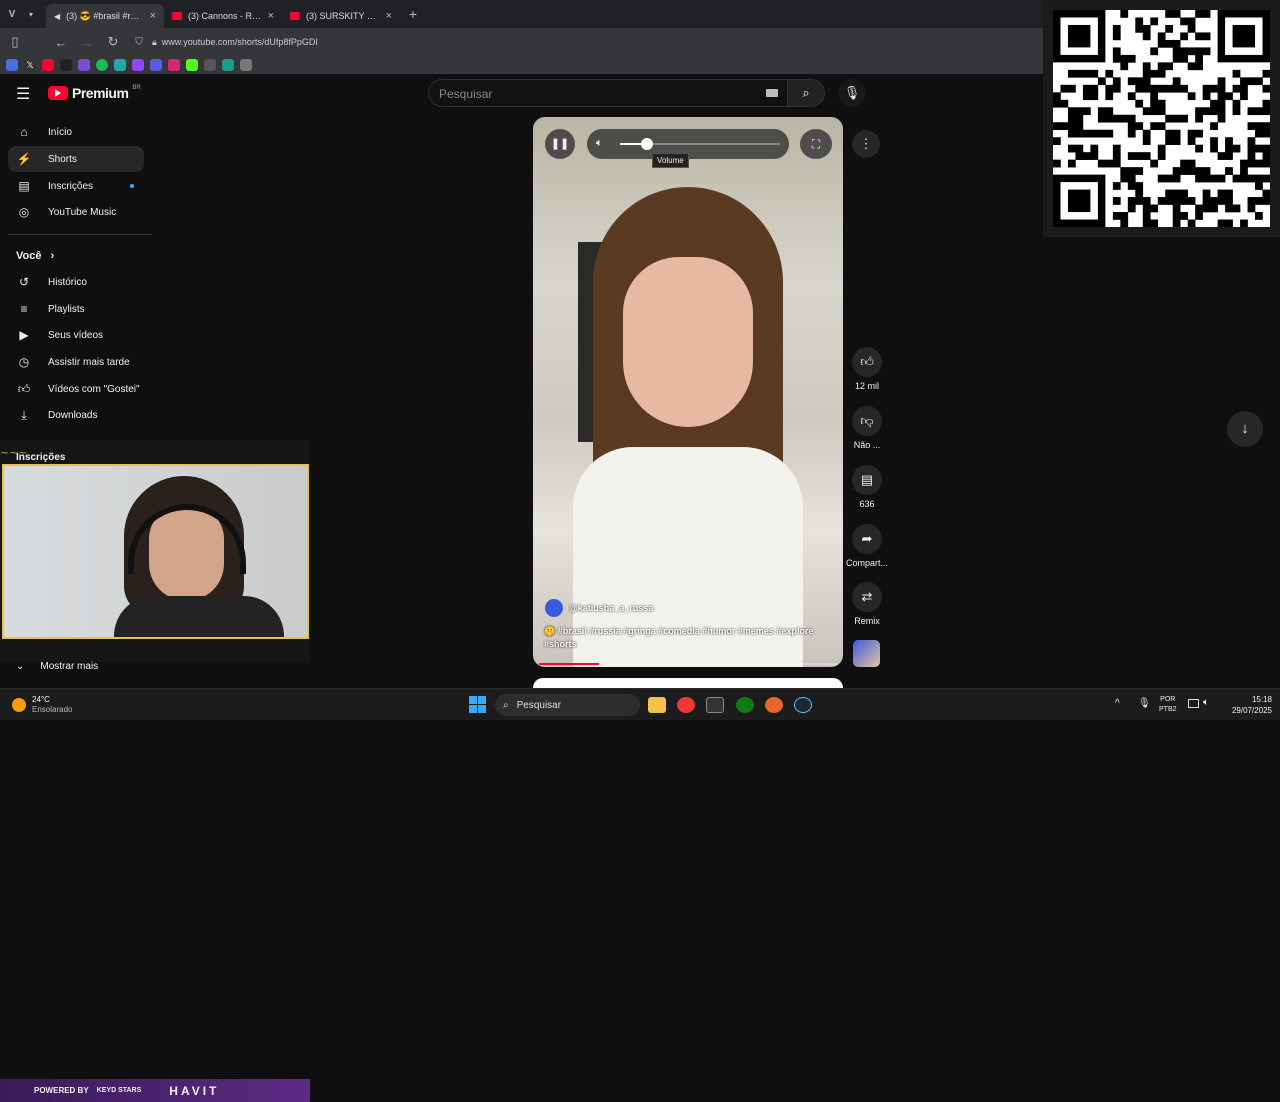 The height and width of the screenshot is (1102, 1280). Describe the element at coordinates (192, 65) in the screenshot. I see `kick-icon` at that location.